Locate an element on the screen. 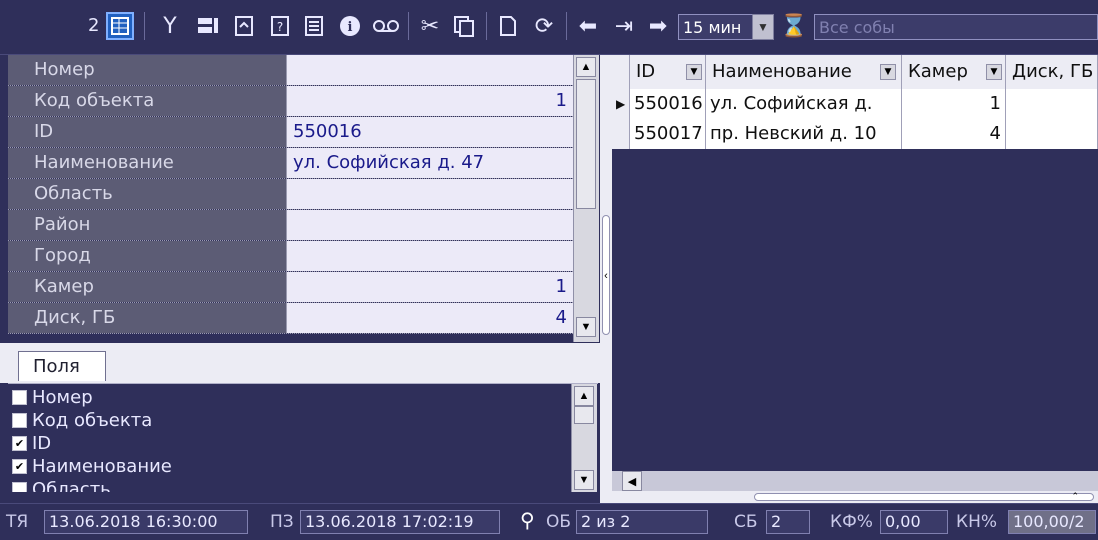 The height and width of the screenshot is (540, 1098). interval-value: 15 мин is located at coordinates (712, 27).